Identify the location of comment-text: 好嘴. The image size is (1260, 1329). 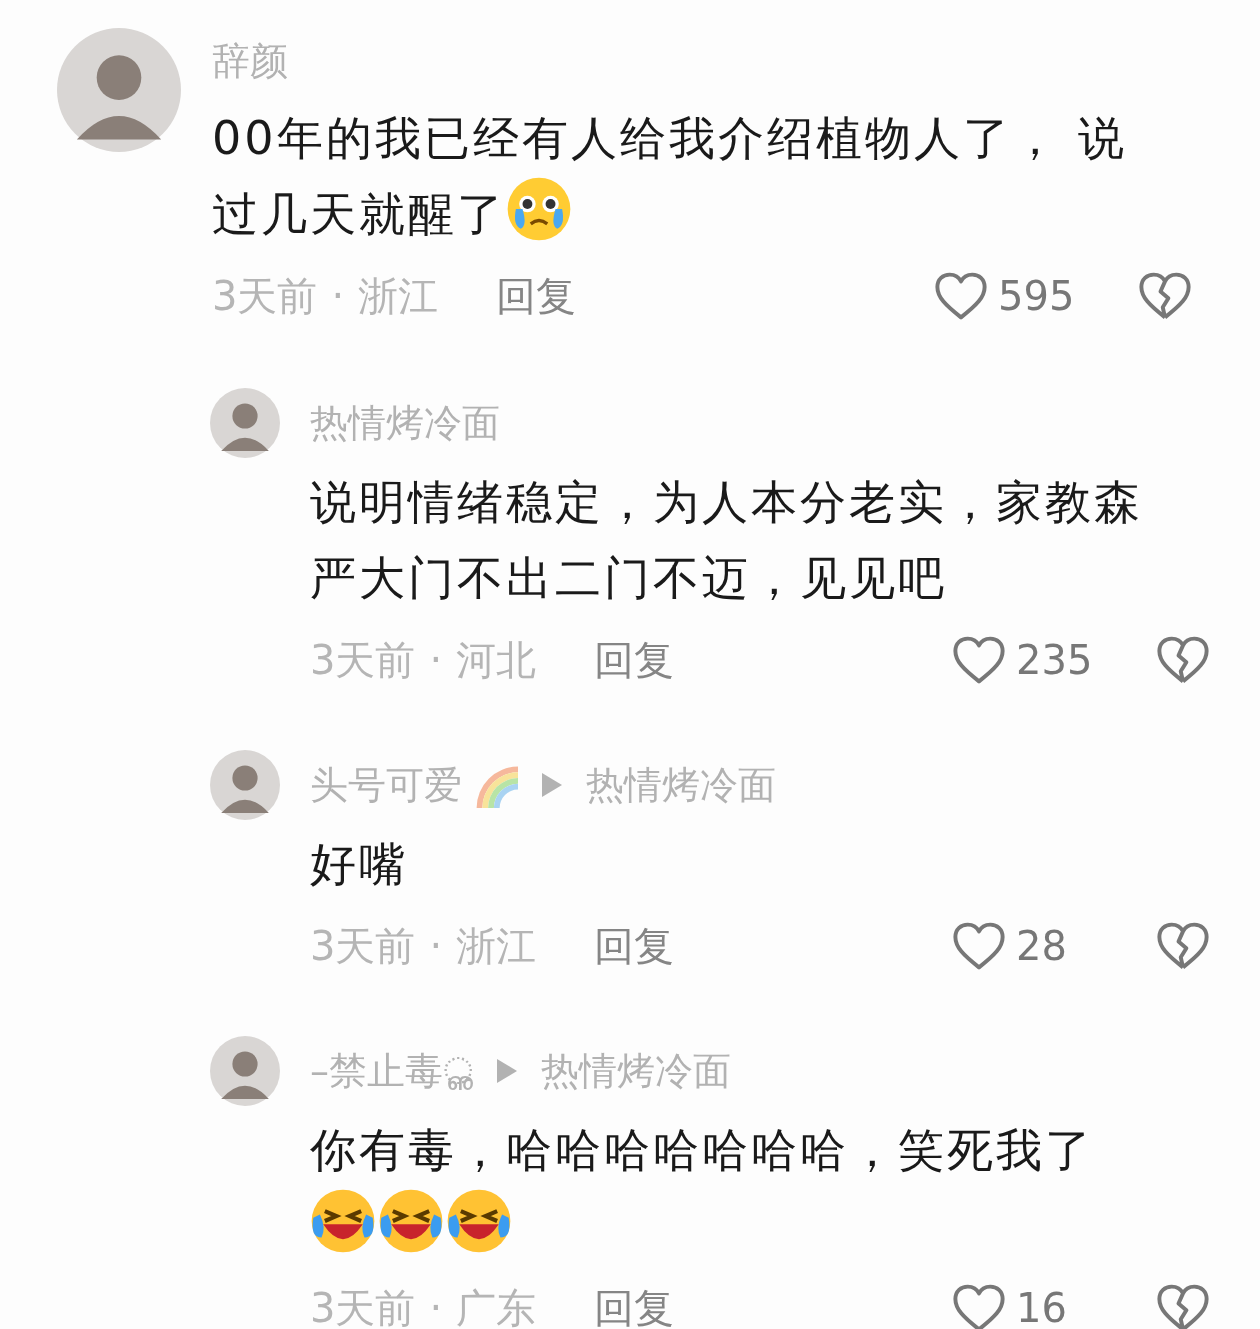
(359, 864).